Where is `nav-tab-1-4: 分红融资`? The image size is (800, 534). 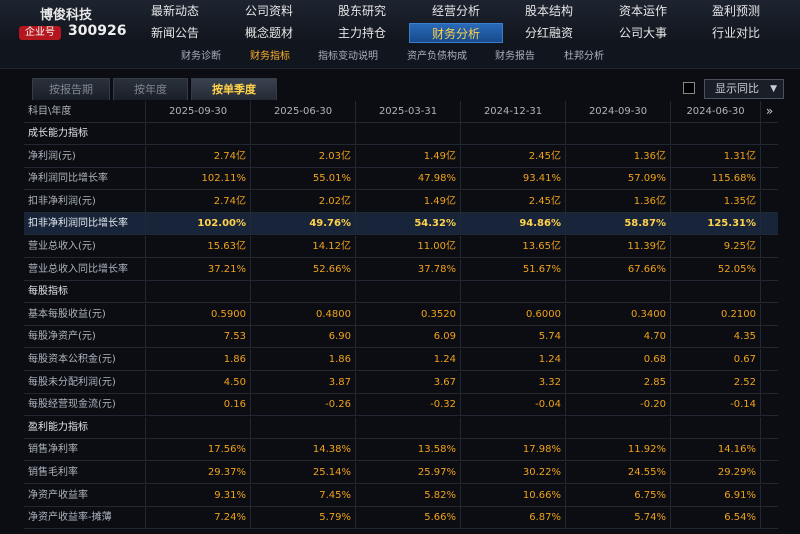
nav-tab-1-4: 分红融资 is located at coordinates (549, 33).